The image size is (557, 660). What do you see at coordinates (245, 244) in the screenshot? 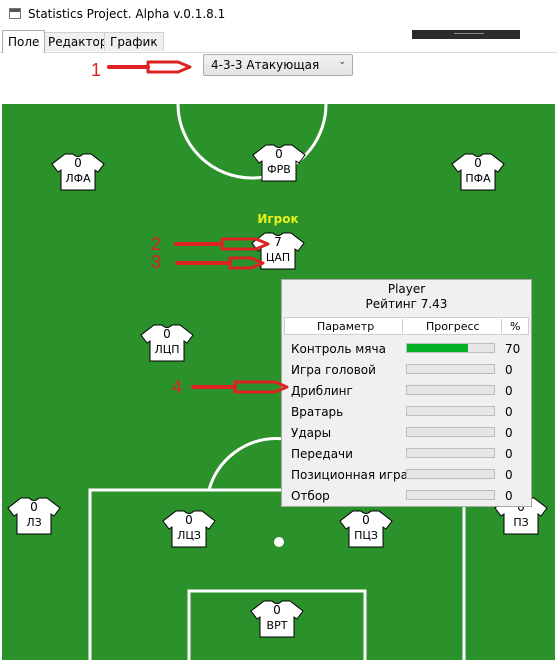
I see `annotation-arrow-2-head` at bounding box center [245, 244].